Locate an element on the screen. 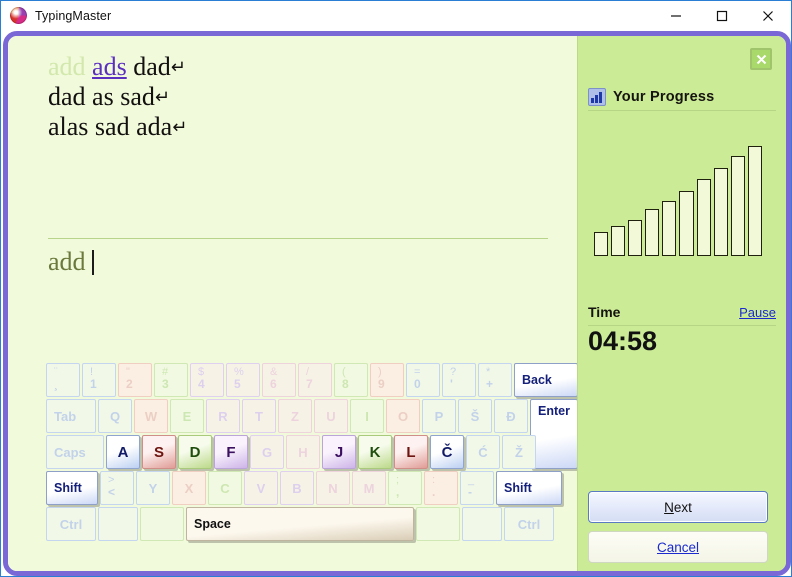 The image size is (792, 577). window-title: TypingMaster is located at coordinates (73, 15).